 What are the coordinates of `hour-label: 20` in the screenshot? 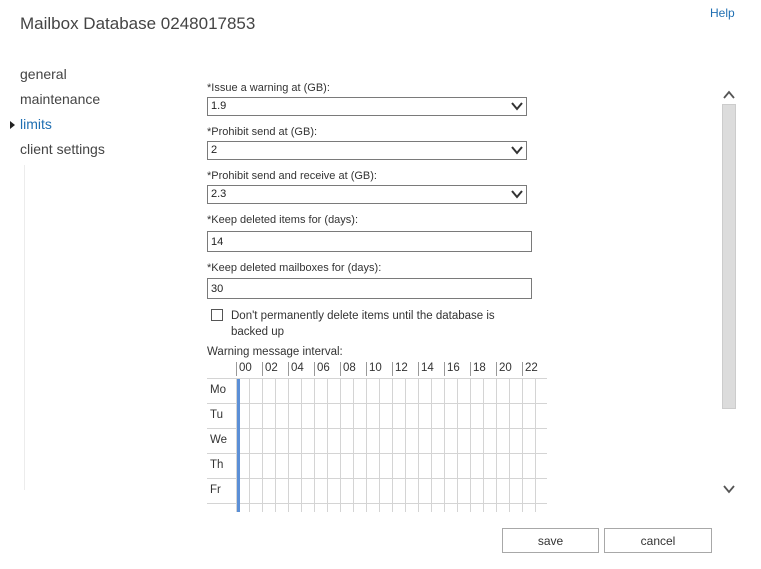 It's located at (505, 368).